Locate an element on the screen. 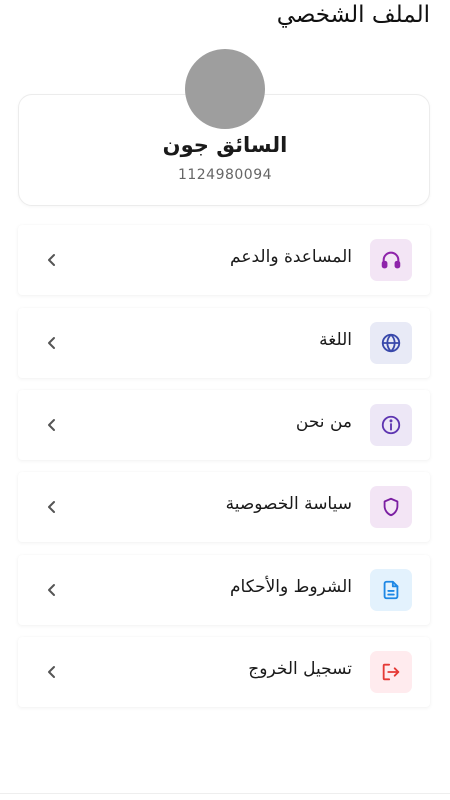  menu-label: الشروط والأحكام is located at coordinates (290, 587).